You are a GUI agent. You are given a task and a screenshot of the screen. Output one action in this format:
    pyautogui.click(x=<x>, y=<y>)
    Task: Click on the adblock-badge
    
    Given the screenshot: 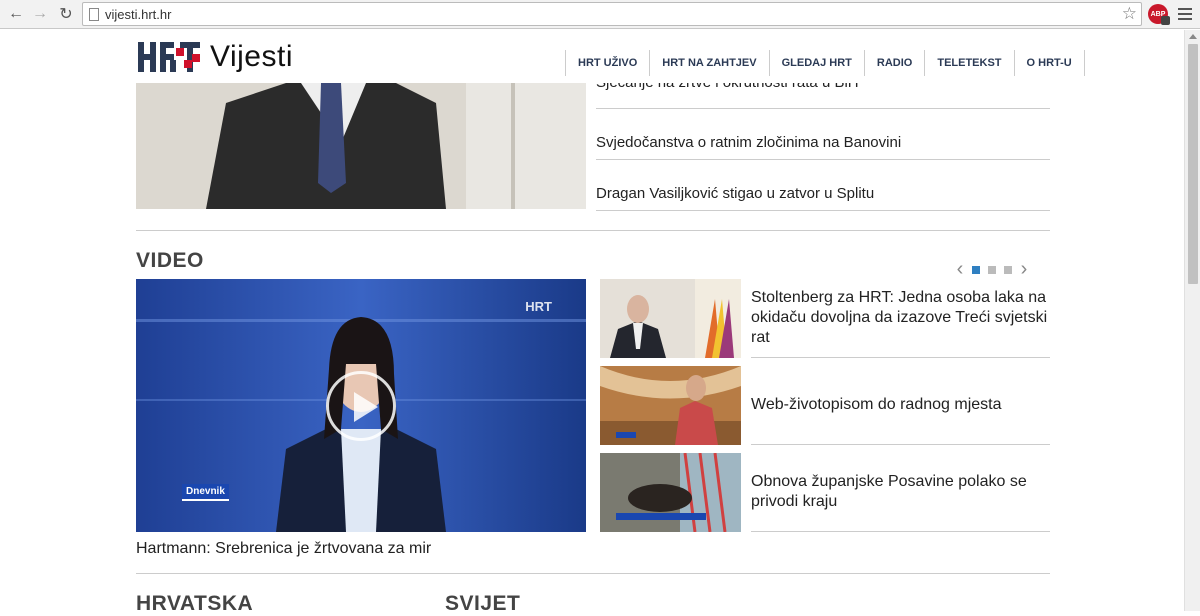 What is the action you would take?
    pyautogui.click(x=1165, y=20)
    